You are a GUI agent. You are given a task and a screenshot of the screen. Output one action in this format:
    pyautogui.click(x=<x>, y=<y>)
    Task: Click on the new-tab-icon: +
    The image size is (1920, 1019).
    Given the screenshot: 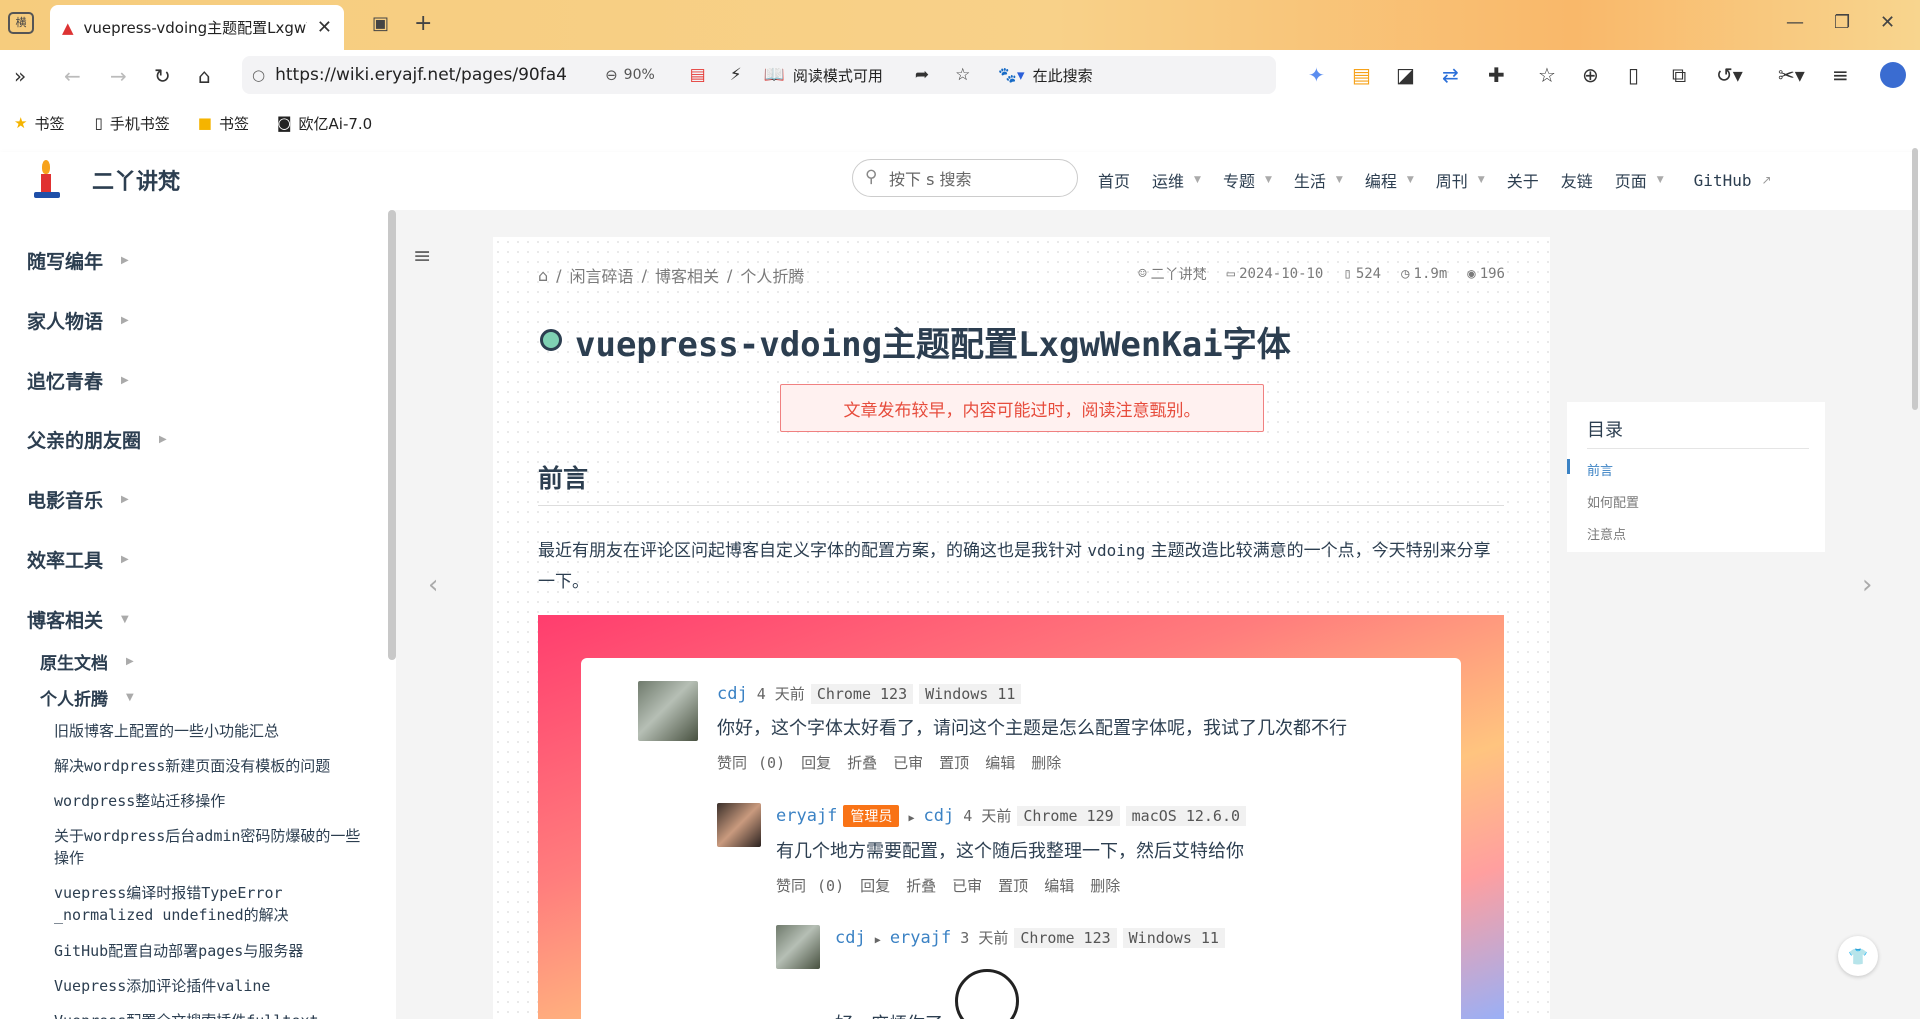 What is the action you would take?
    pyautogui.click(x=423, y=23)
    